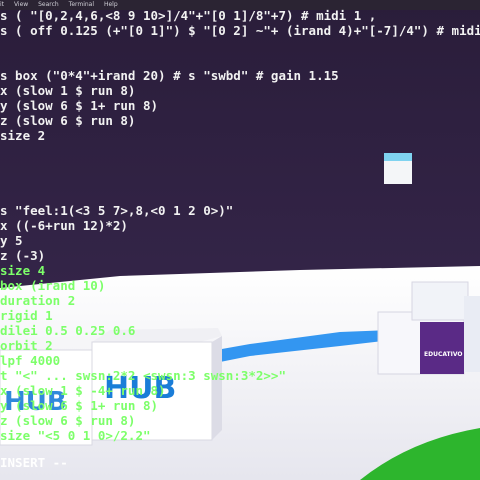 This screenshot has height=480, width=480. What do you see at coordinates (81, 4) in the screenshot?
I see `menu-item-terminal: Terminal` at bounding box center [81, 4].